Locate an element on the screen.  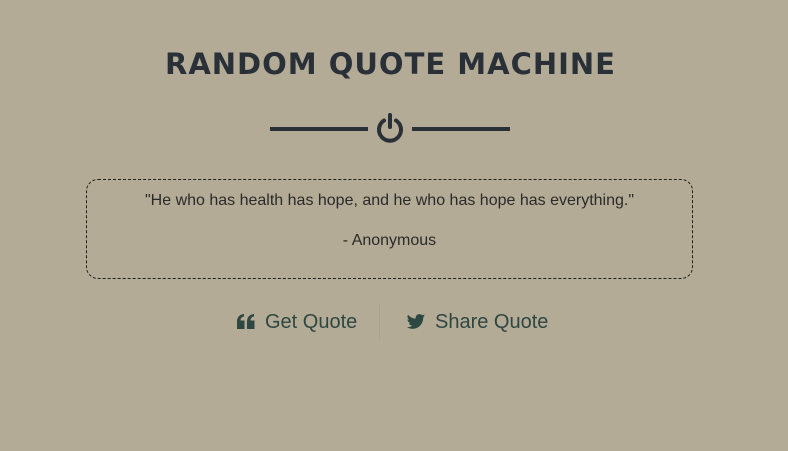
share-quote-label: Share Quote is located at coordinates (492, 321).